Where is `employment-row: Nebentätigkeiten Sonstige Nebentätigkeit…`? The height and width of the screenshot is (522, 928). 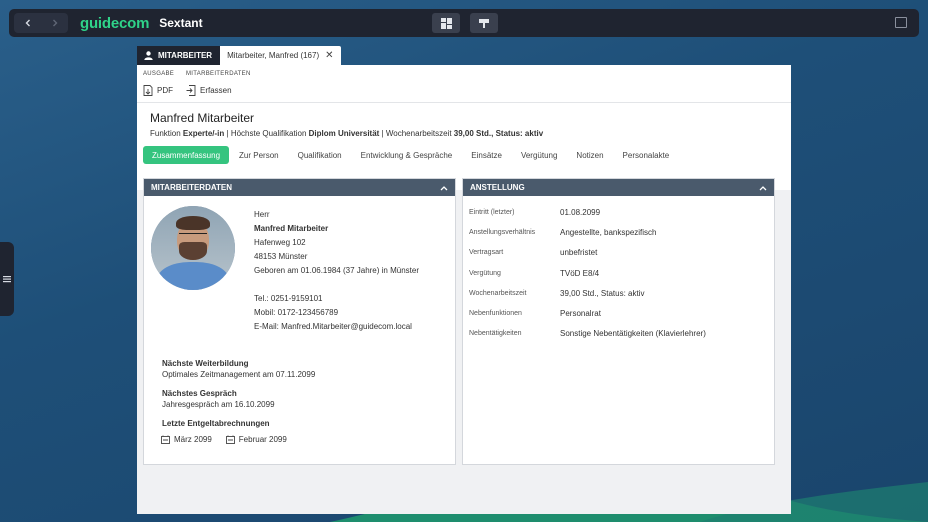
employment-row: Nebentätigkeiten Sonstige Nebentätigkeit… is located at coordinates (587, 333).